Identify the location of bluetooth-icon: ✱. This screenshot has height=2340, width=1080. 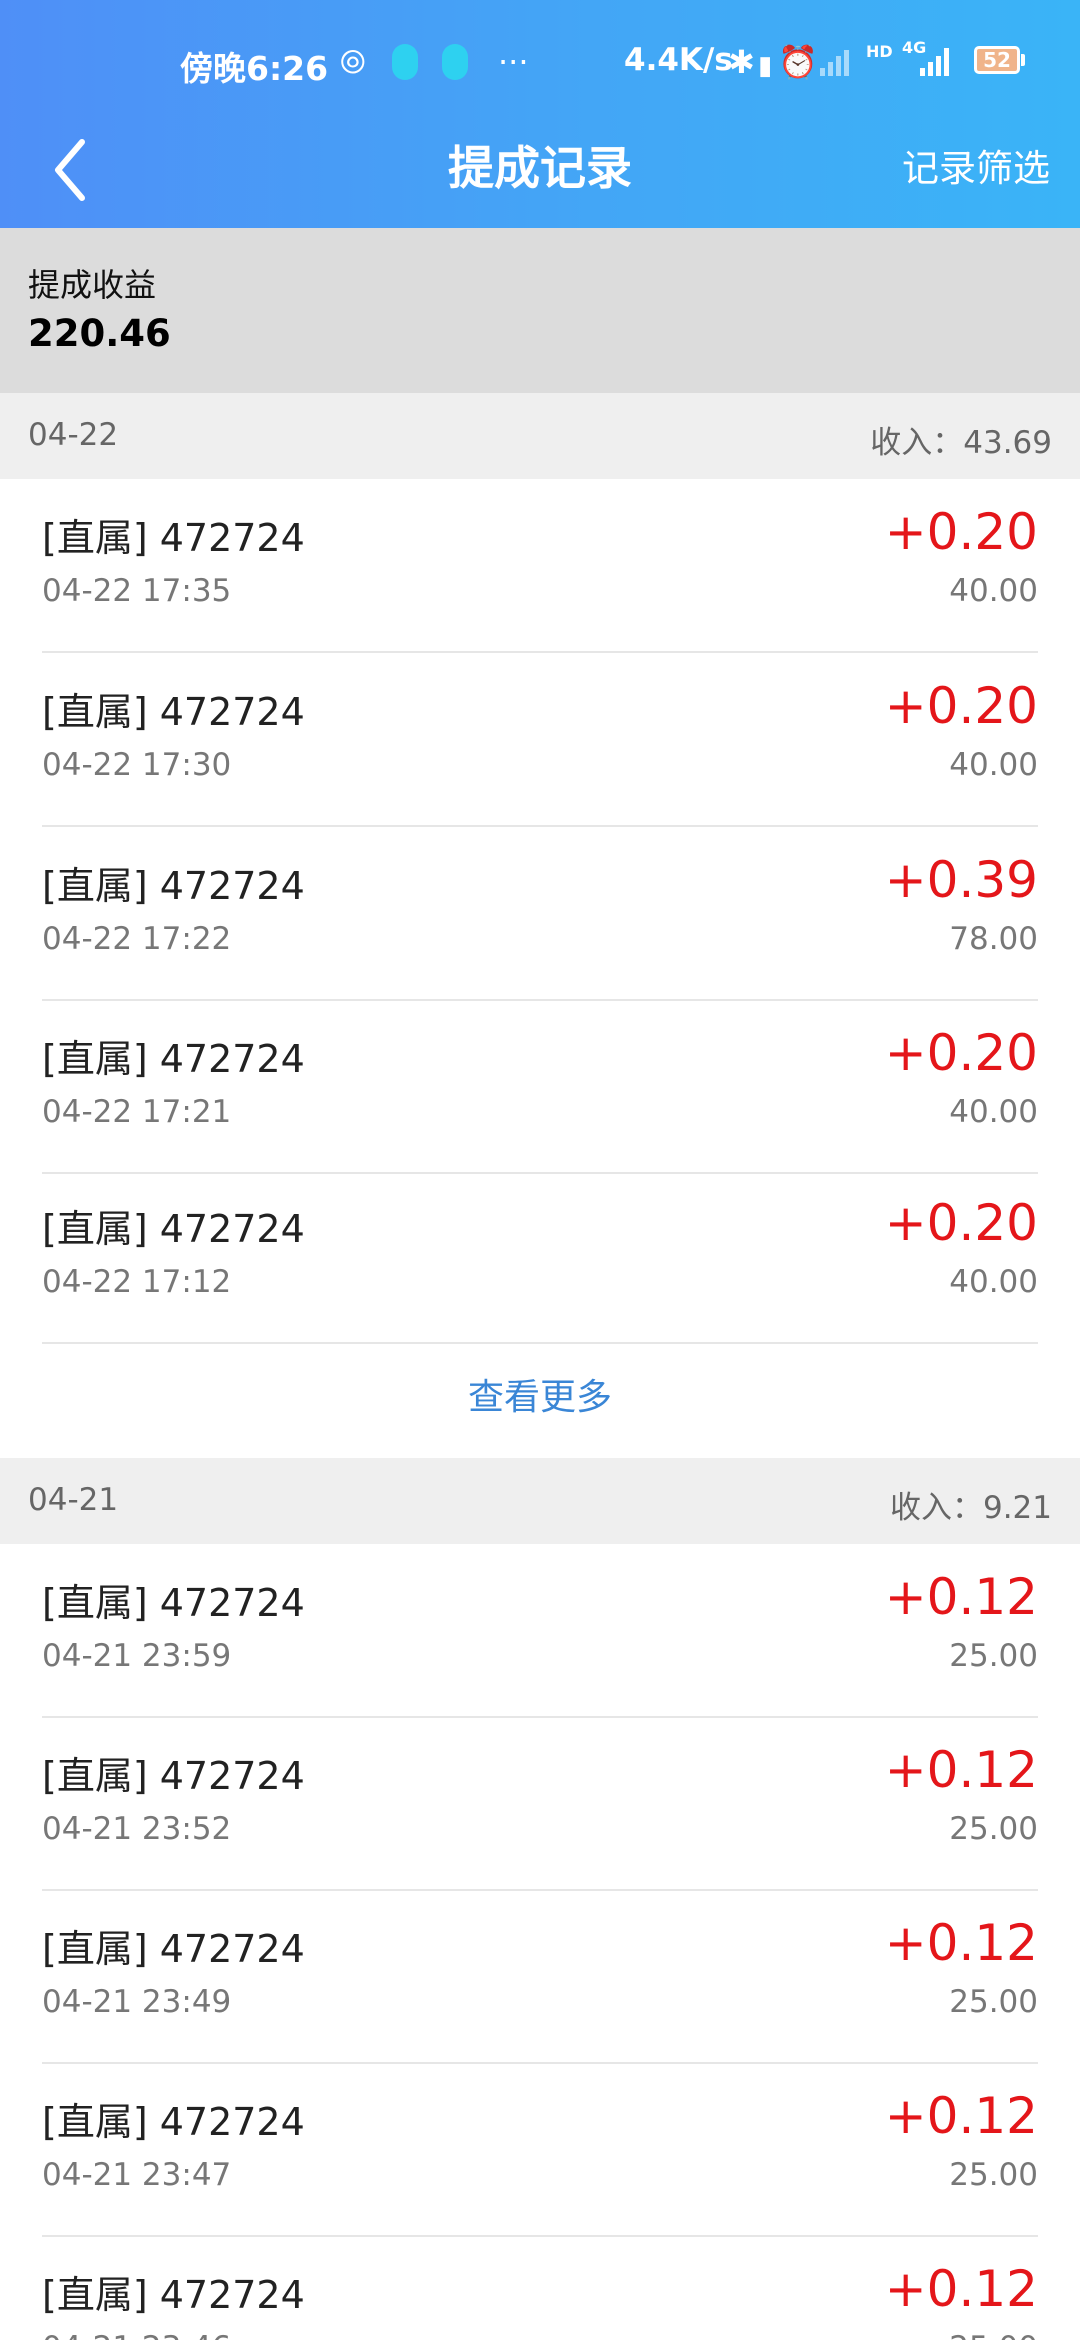
(741, 62).